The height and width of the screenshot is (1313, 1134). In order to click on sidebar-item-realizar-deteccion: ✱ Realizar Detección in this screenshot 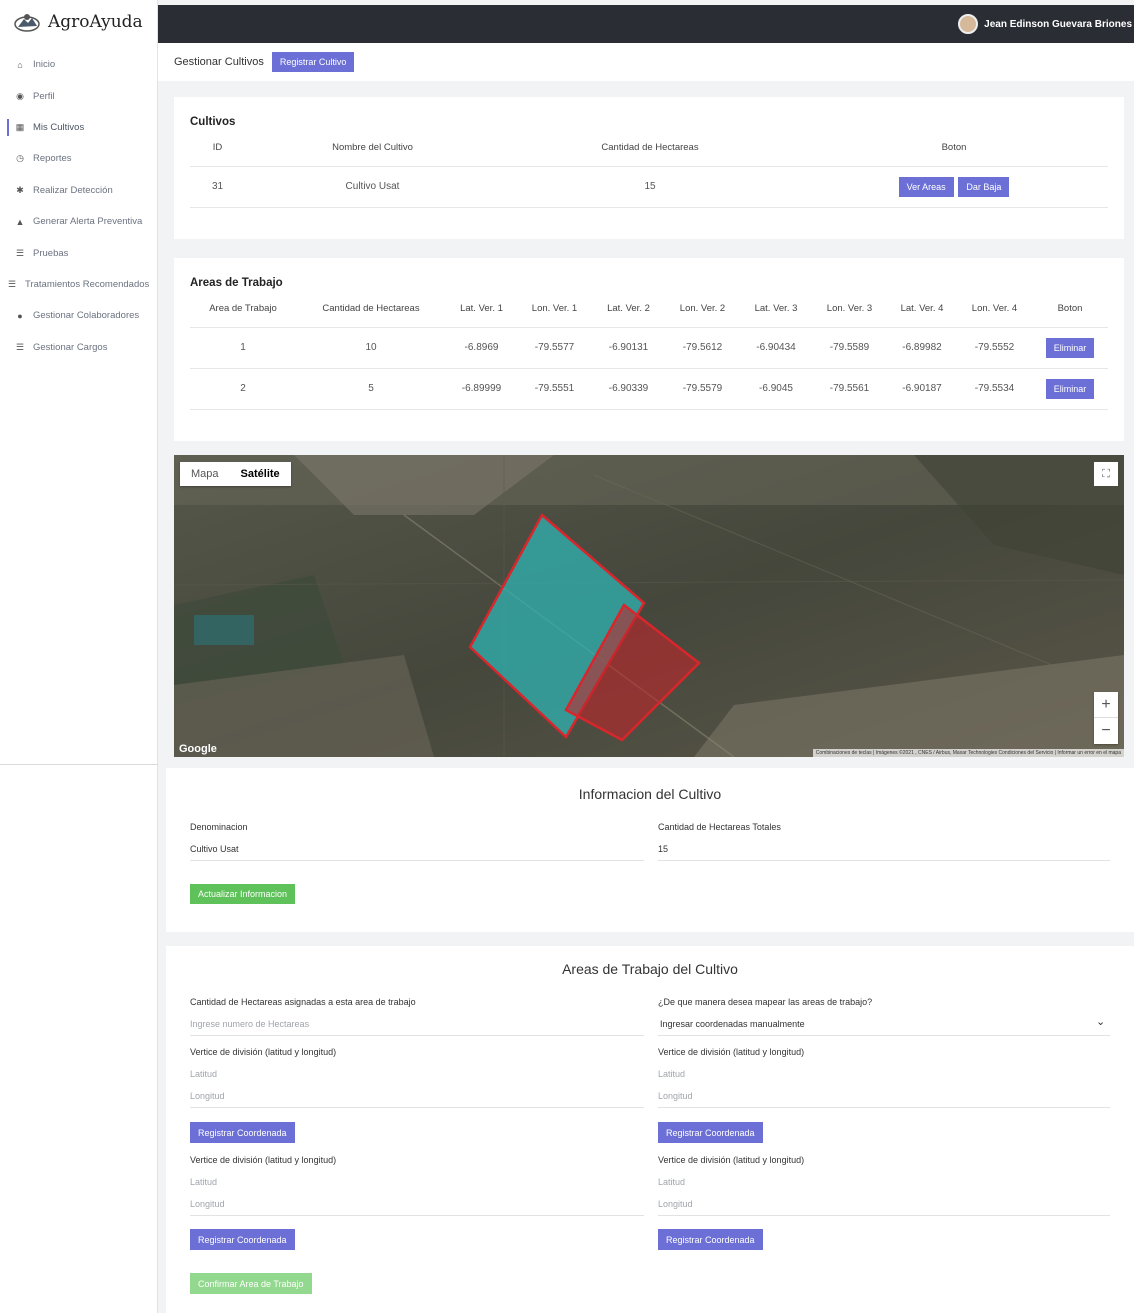, I will do `click(78, 190)`.